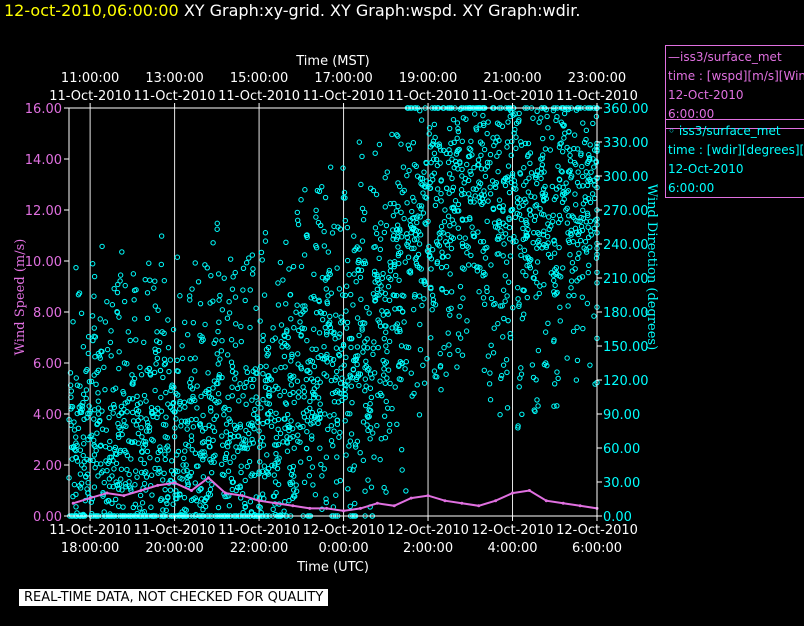 The width and height of the screenshot is (804, 626). Describe the element at coordinates (259, 548) in the screenshot. I see `x-bottom-tick-time: 22:00:00` at that location.